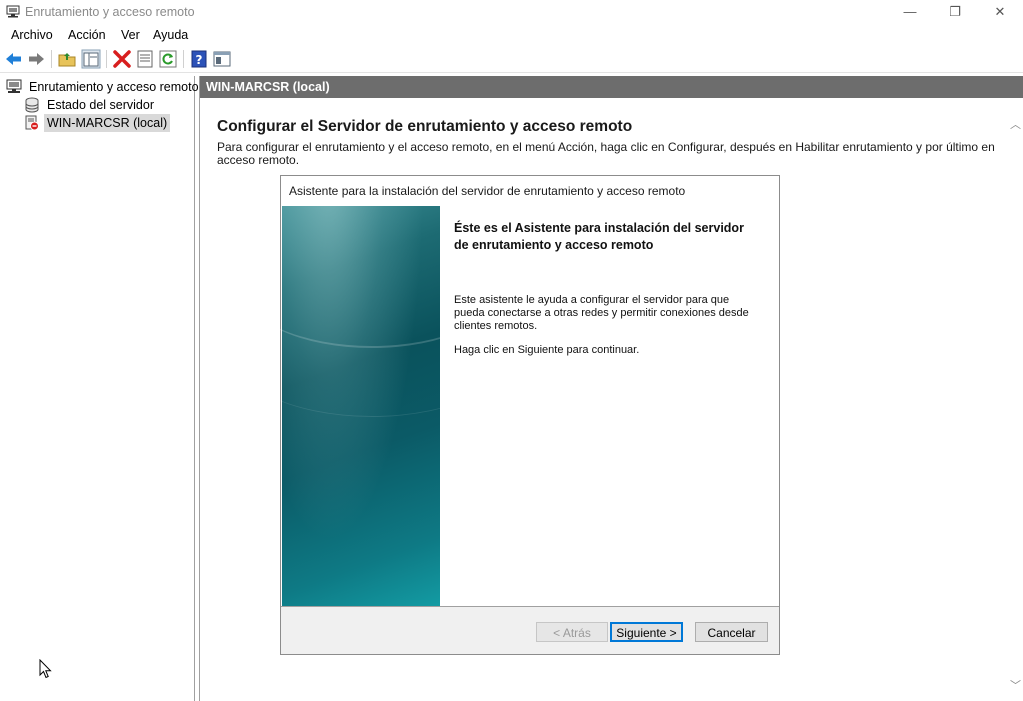 The width and height of the screenshot is (1023, 701). What do you see at coordinates (547, 350) in the screenshot?
I see `wizard-instruction: Haga clic en Siguiente para continuar.` at bounding box center [547, 350].